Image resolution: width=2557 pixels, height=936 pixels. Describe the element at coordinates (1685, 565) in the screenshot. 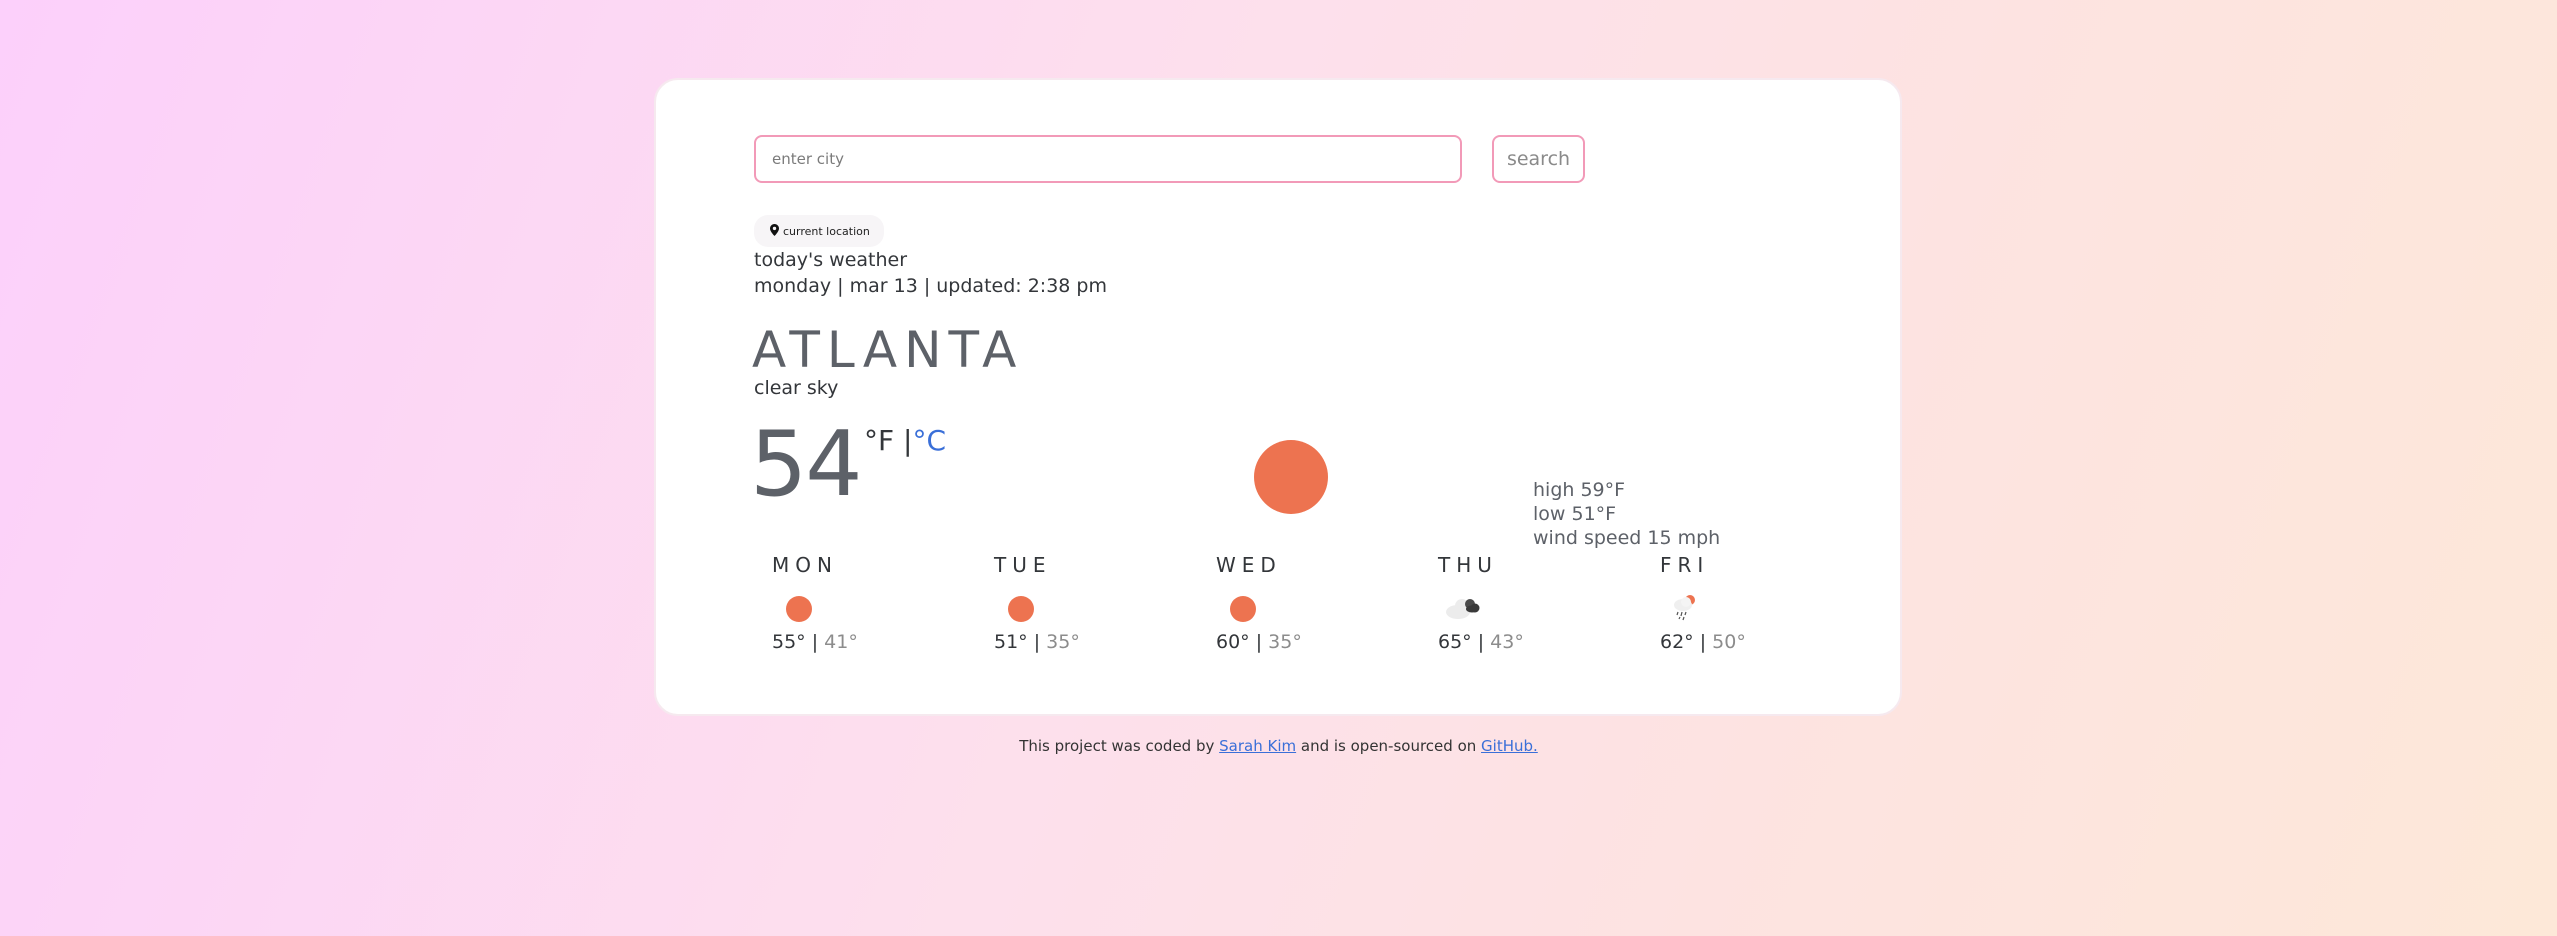

I see `forecast-day-name: FRI` at that location.